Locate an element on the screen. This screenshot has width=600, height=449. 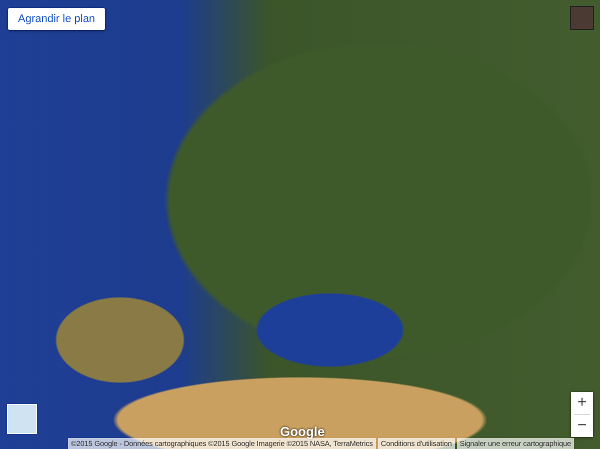
expand-map-button: Agrandir le plan is located at coordinates (57, 19).